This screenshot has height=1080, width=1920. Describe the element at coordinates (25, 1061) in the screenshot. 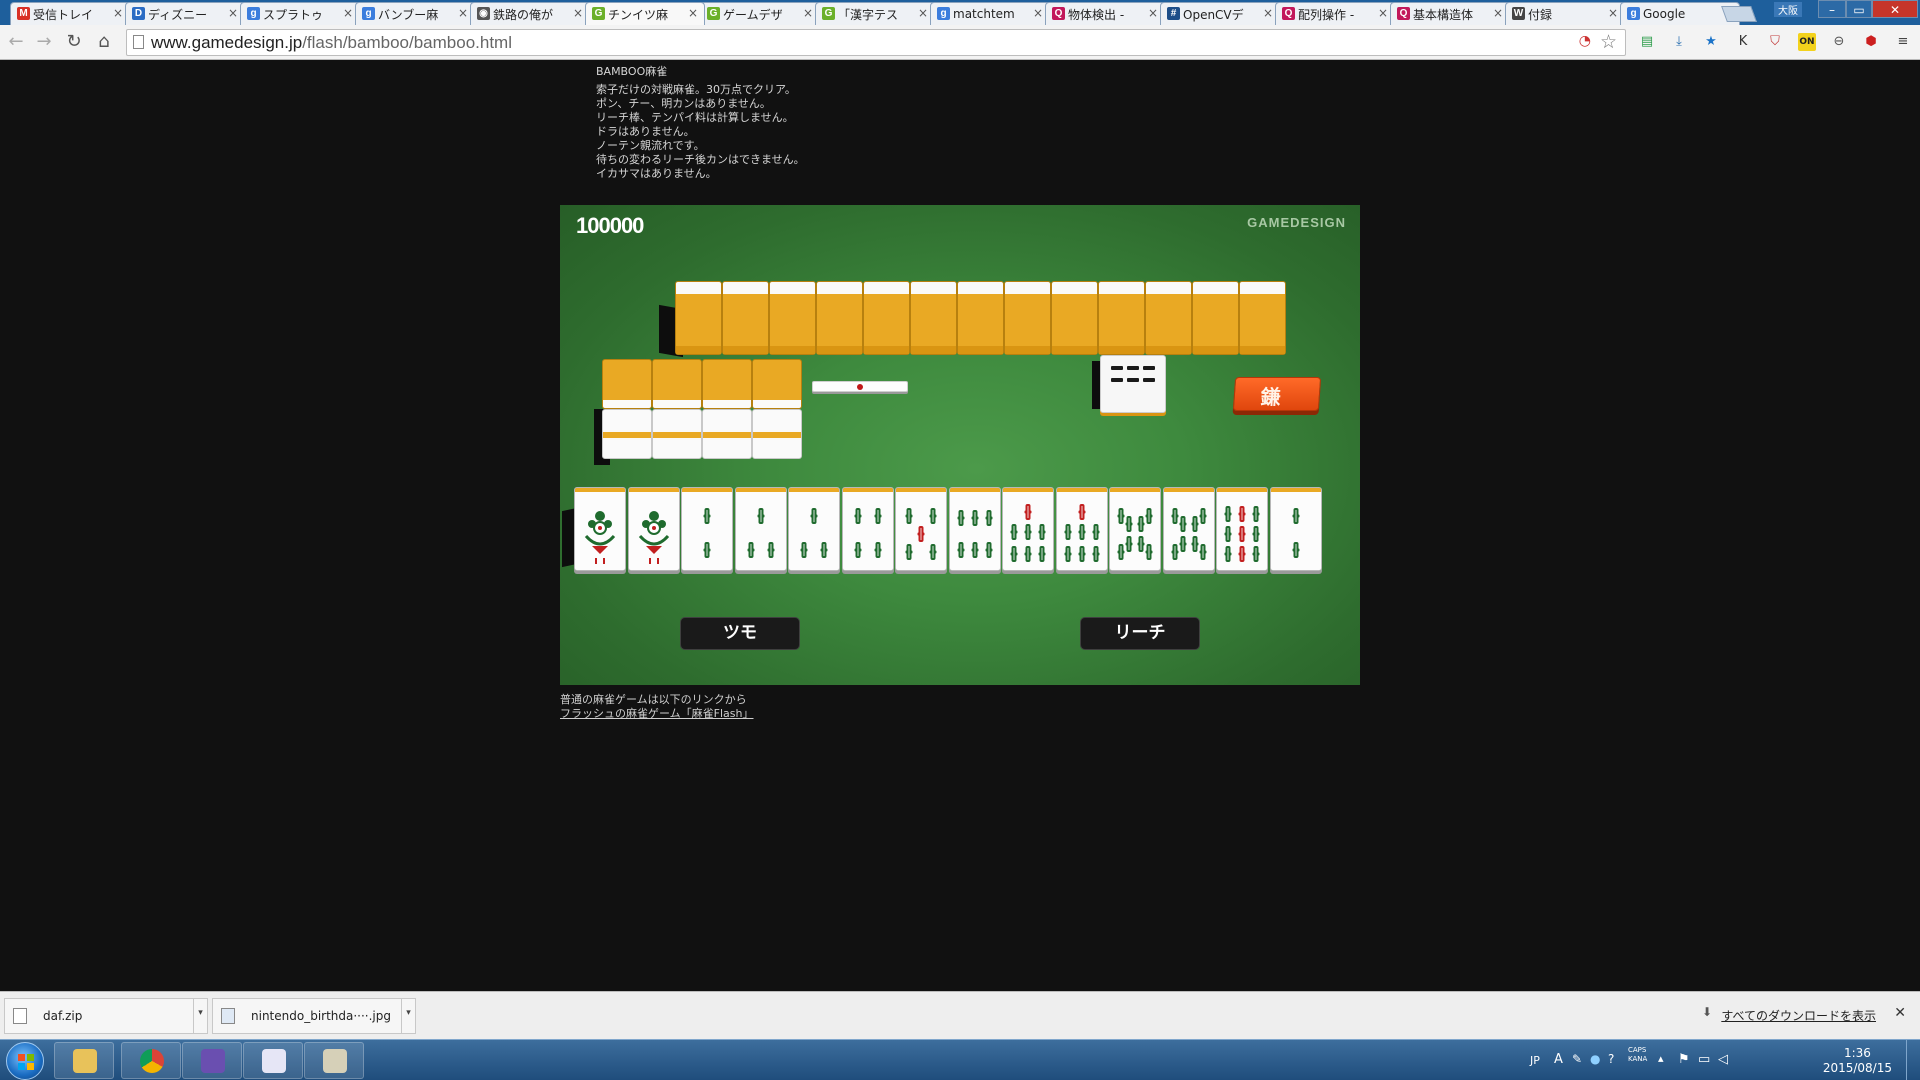

I see `start-button` at that location.